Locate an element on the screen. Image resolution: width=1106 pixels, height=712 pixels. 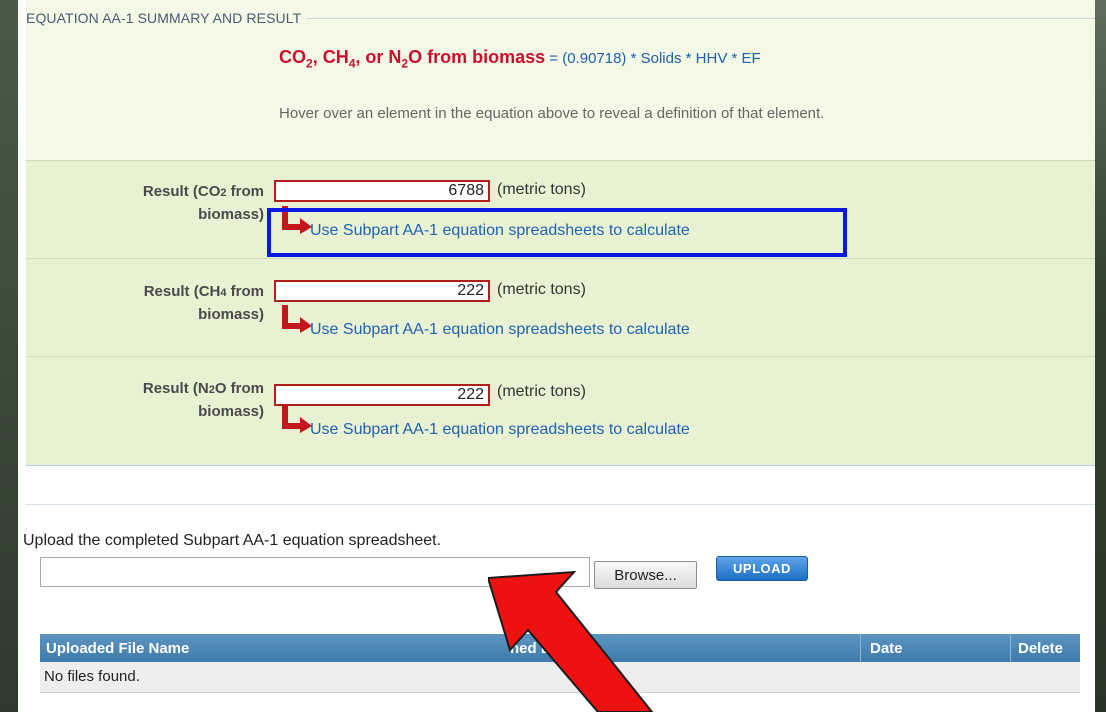
annotation-arrow-icon is located at coordinates (571, 641).